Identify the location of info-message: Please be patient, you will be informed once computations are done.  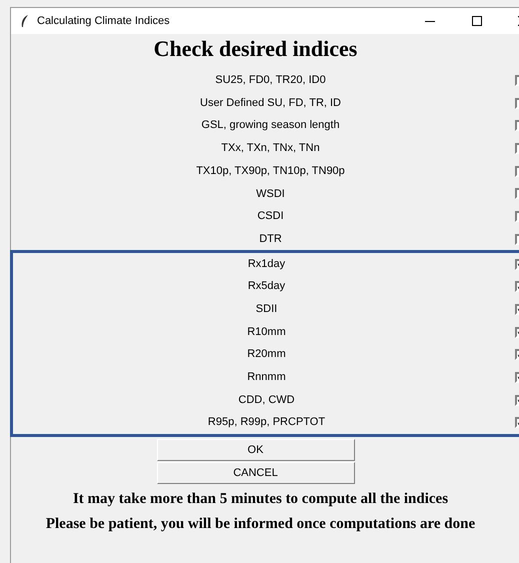
(261, 524).